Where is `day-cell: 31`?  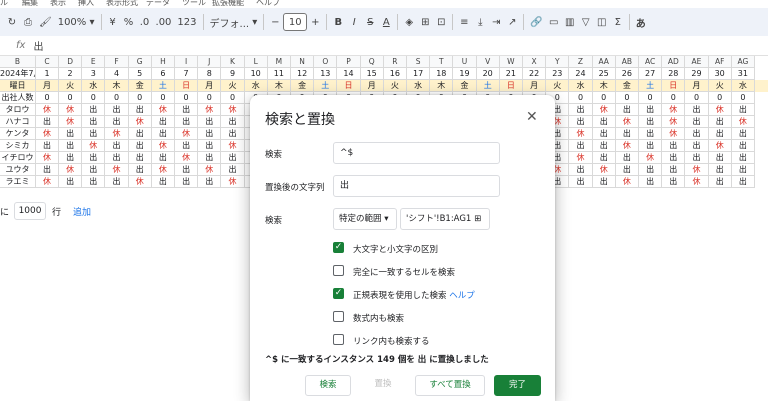 day-cell: 31 is located at coordinates (743, 74).